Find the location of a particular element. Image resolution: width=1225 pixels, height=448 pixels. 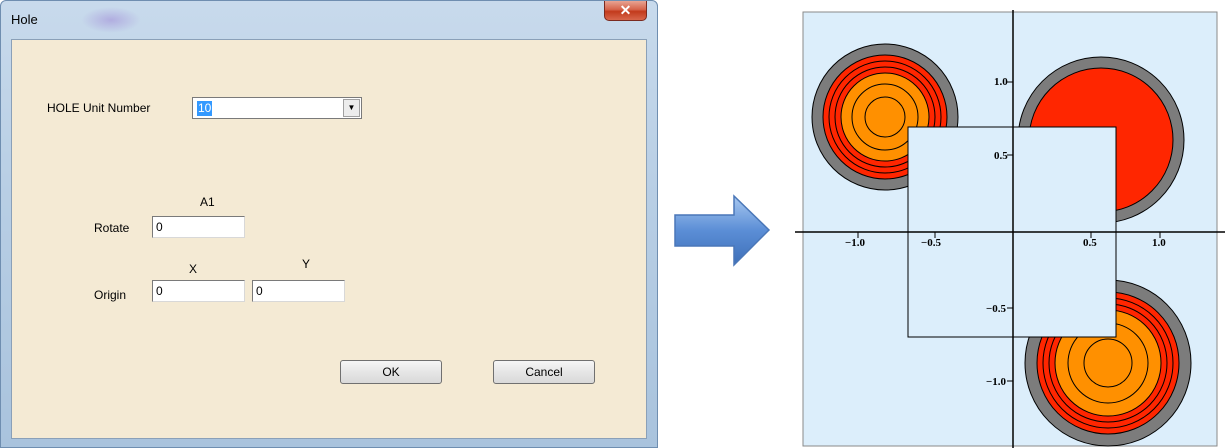

rotate-label: Rotate is located at coordinates (112, 228).